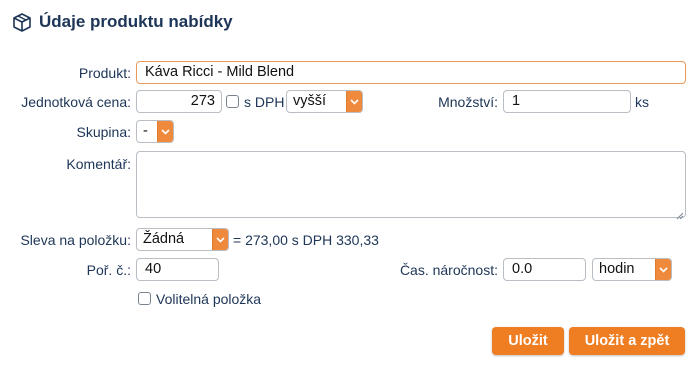  I want to click on comment-textarea, so click(411, 184).